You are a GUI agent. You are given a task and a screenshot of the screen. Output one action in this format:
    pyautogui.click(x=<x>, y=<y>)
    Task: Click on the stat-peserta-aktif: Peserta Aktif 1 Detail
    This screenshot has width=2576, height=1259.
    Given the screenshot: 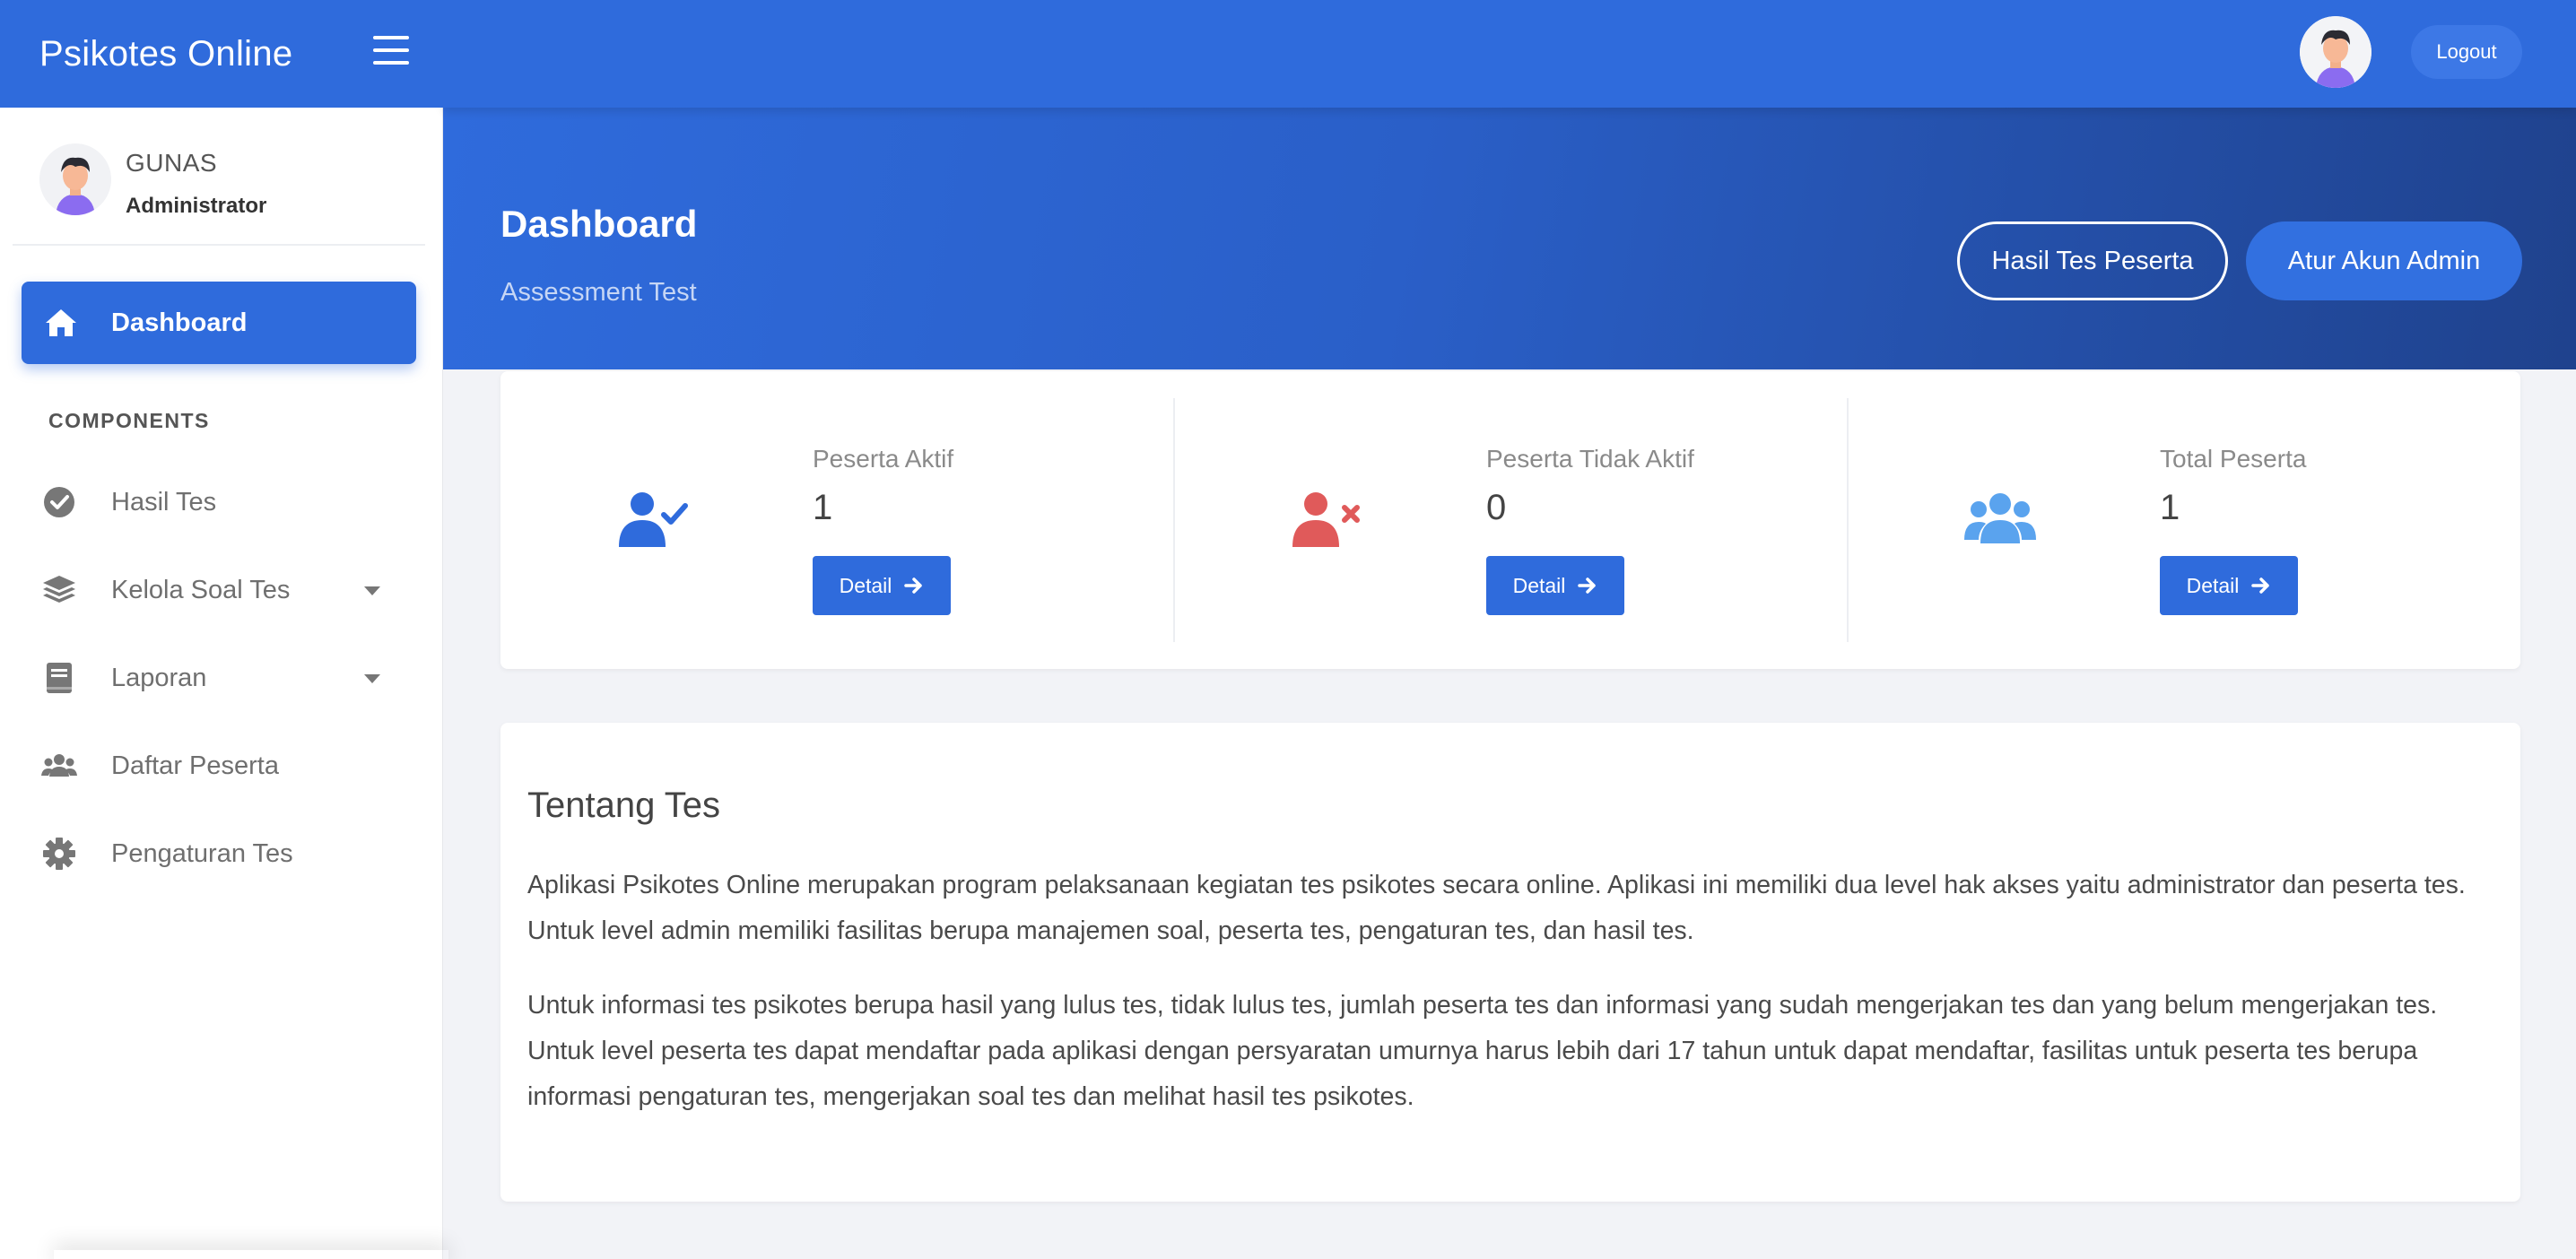 What is the action you would take?
    pyautogui.click(x=836, y=520)
    